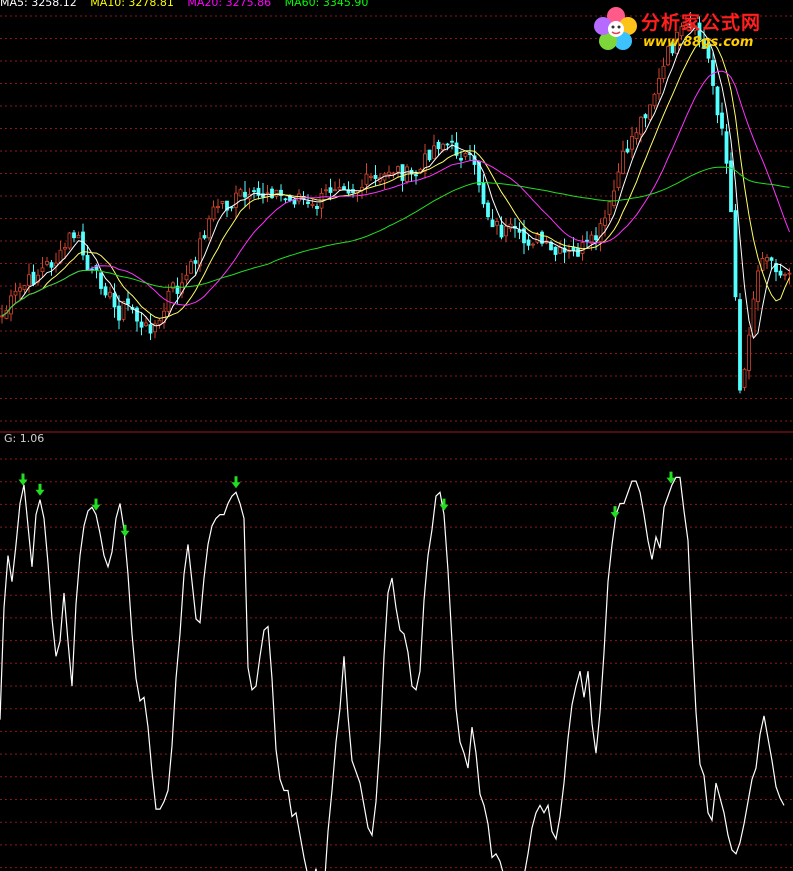  What do you see at coordinates (698, 42) in the screenshot?
I see `logo-url: www.88gs.com` at bounding box center [698, 42].